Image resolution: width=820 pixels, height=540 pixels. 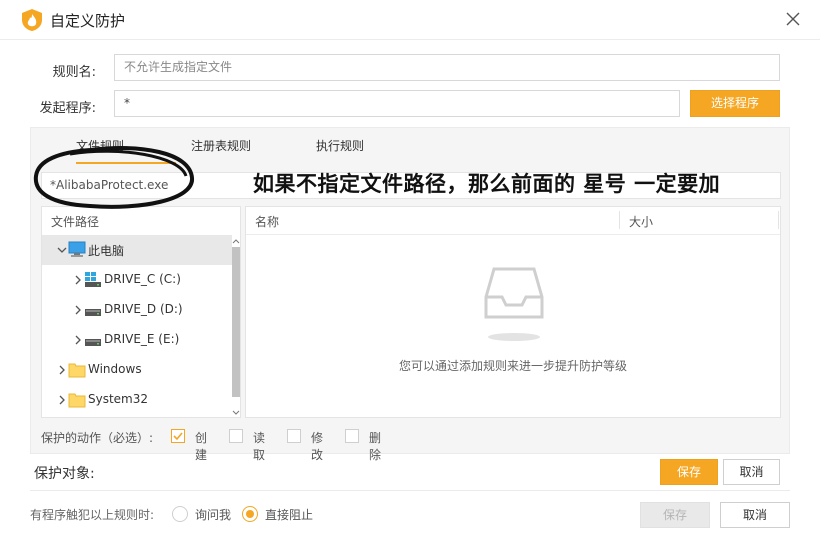 What do you see at coordinates (755, 515) in the screenshot?
I see `footer-cancel-button: 取消` at bounding box center [755, 515].